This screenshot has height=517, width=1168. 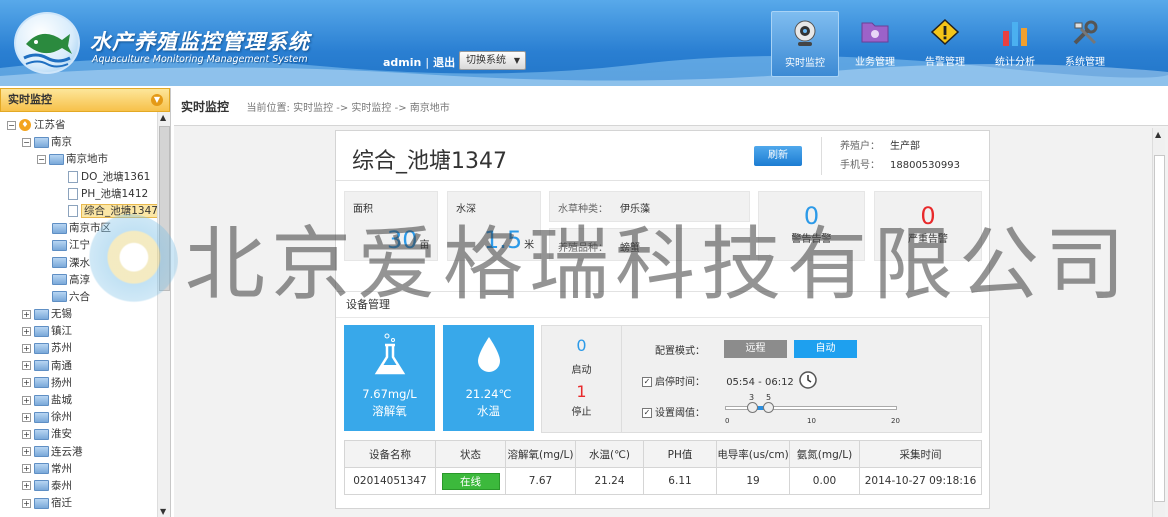 What do you see at coordinates (805, 44) in the screenshot?
I see `nav-realtime-monitor: 实时监控` at bounding box center [805, 44].